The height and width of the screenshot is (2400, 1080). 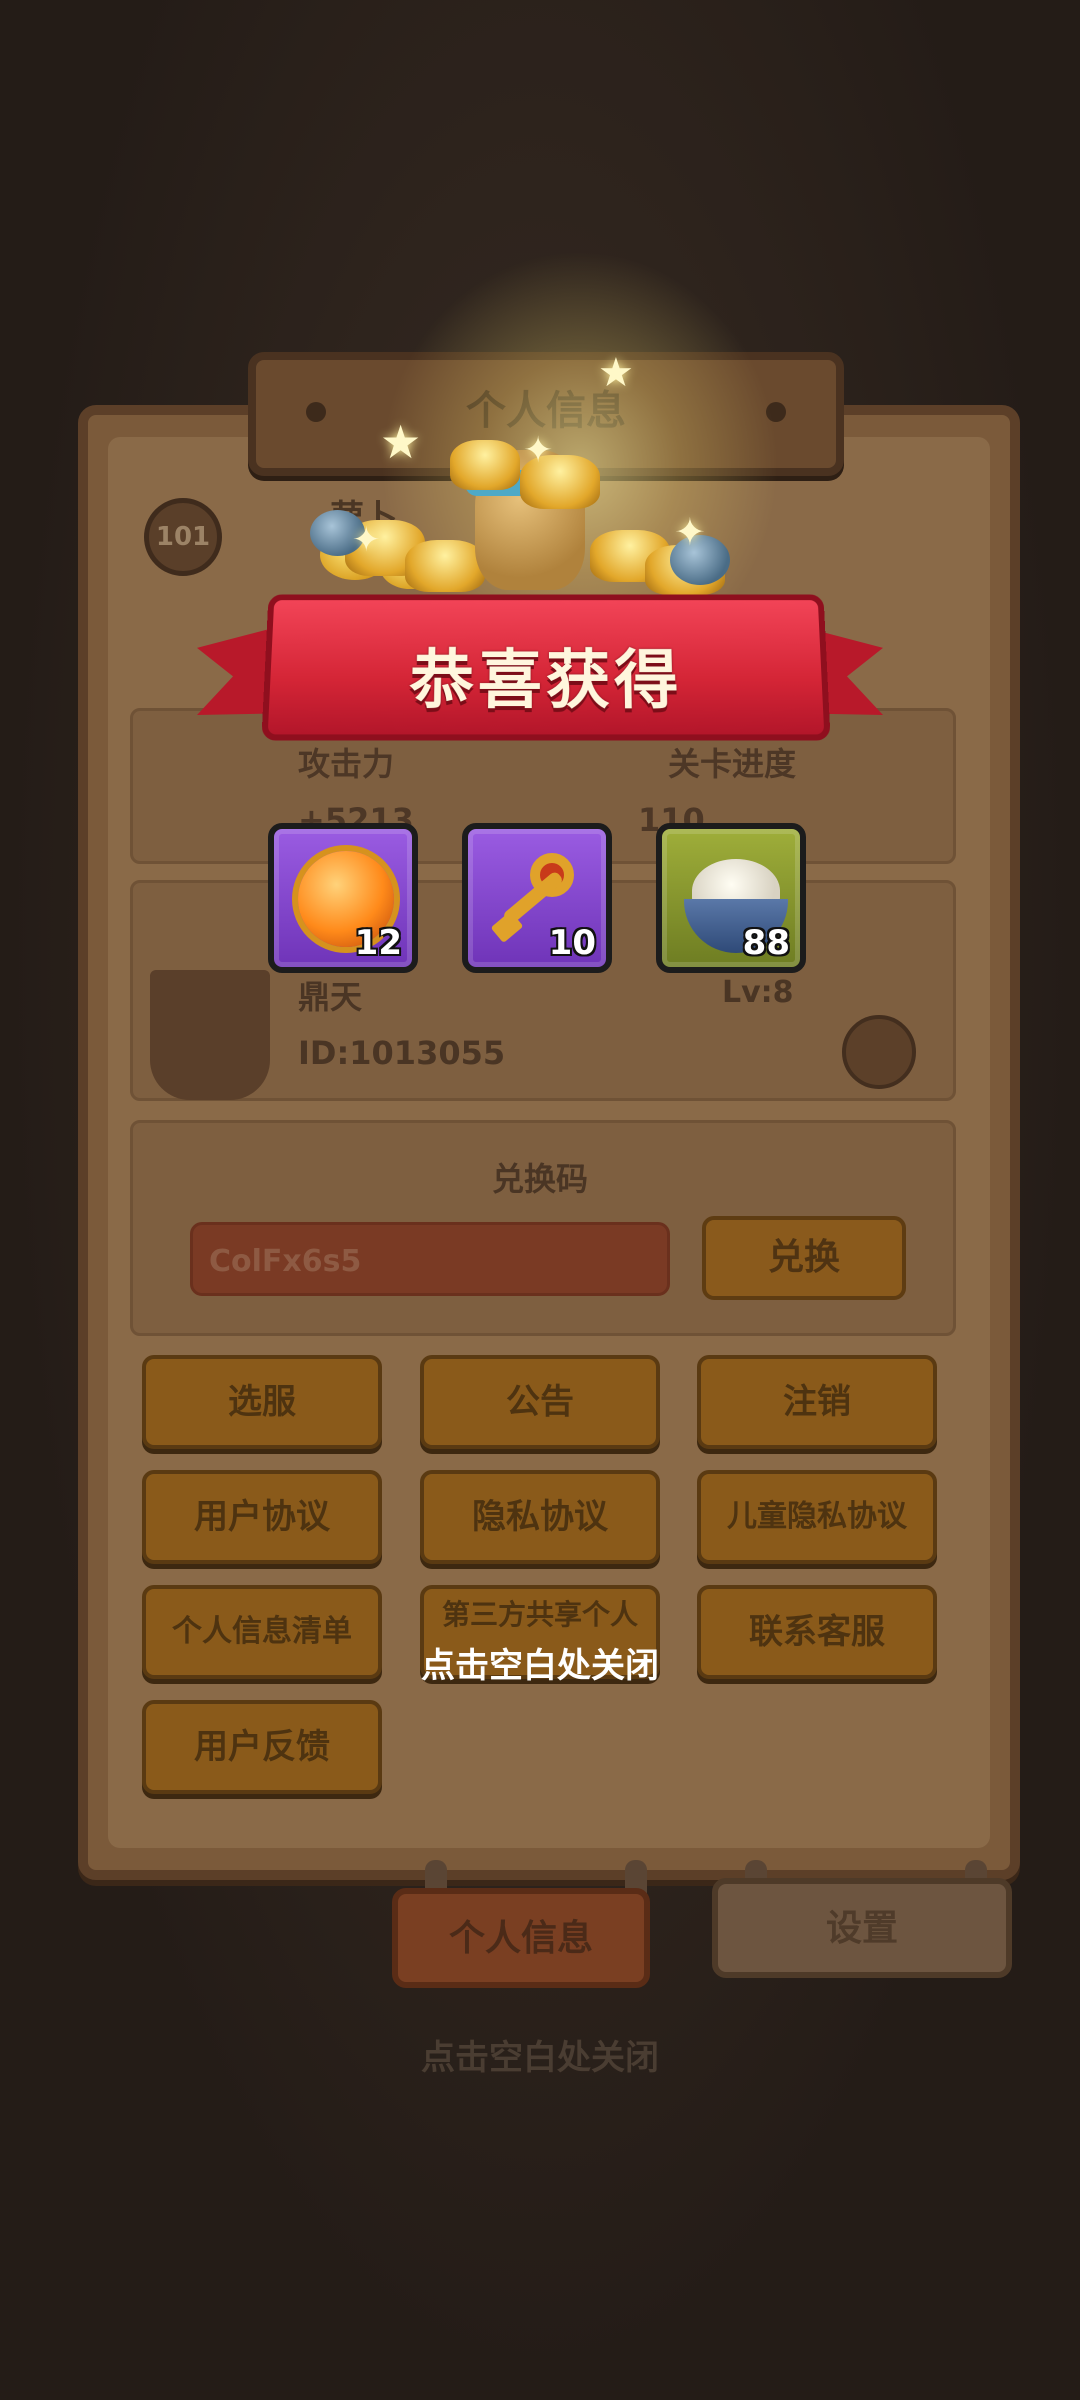 I want to click on popup-close-hint: 点击空白处关闭, so click(x=540, y=1662).